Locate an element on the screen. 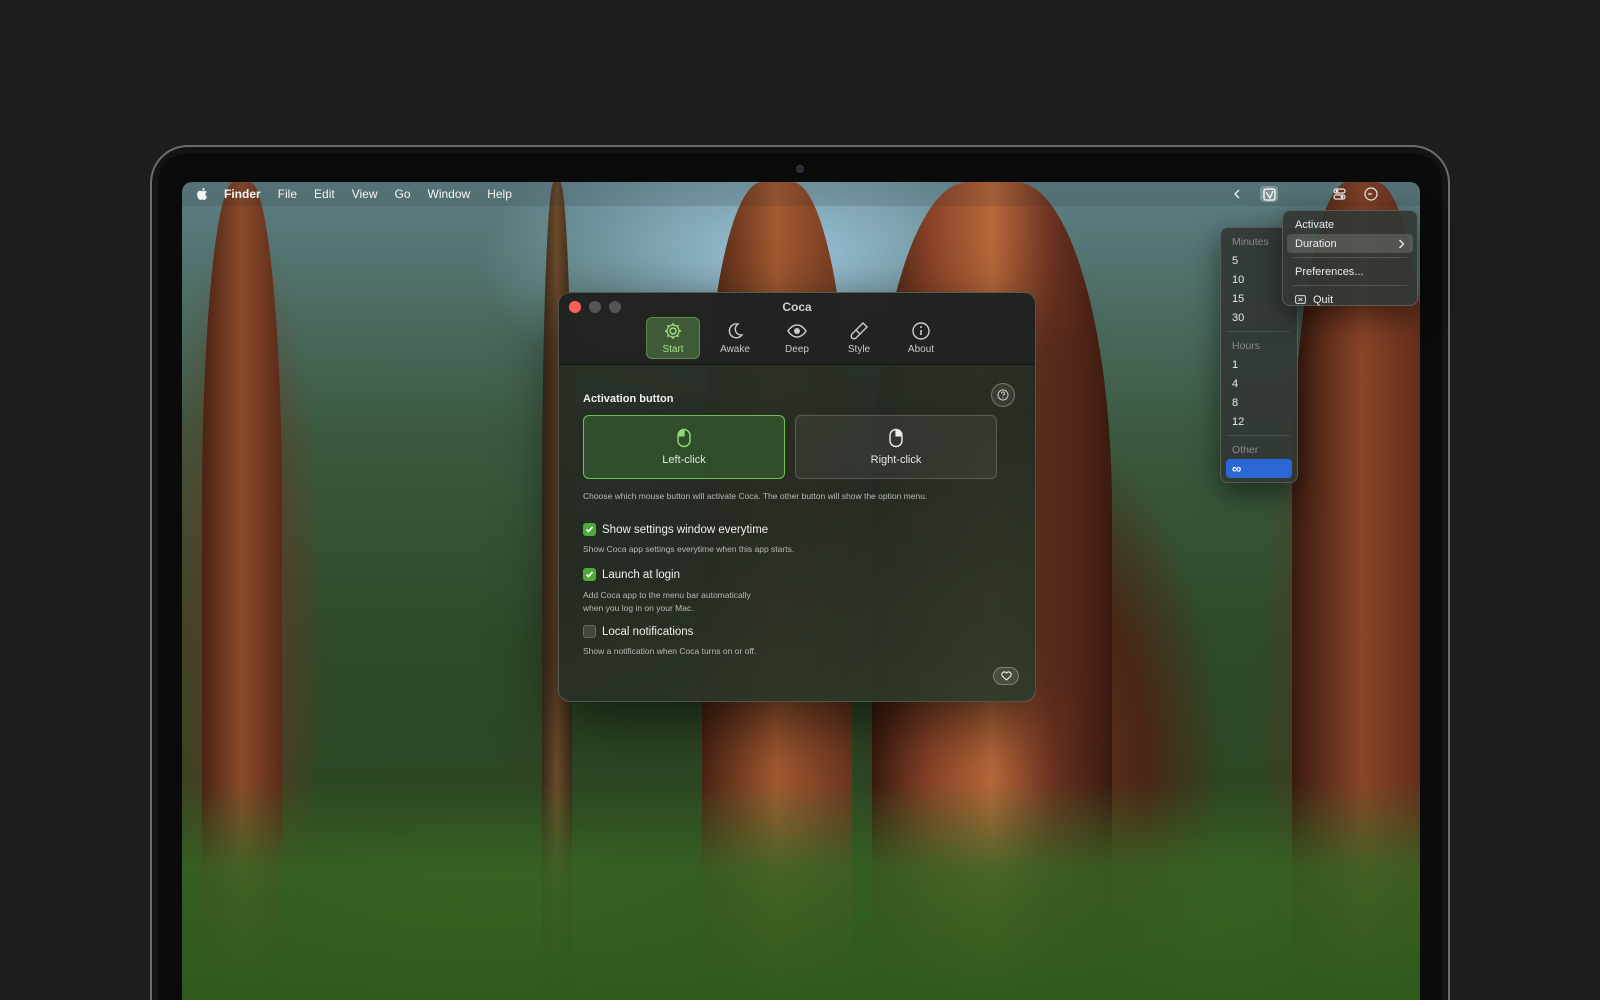 The image size is (1600, 1000). menu-duration: Duration is located at coordinates (1350, 243).